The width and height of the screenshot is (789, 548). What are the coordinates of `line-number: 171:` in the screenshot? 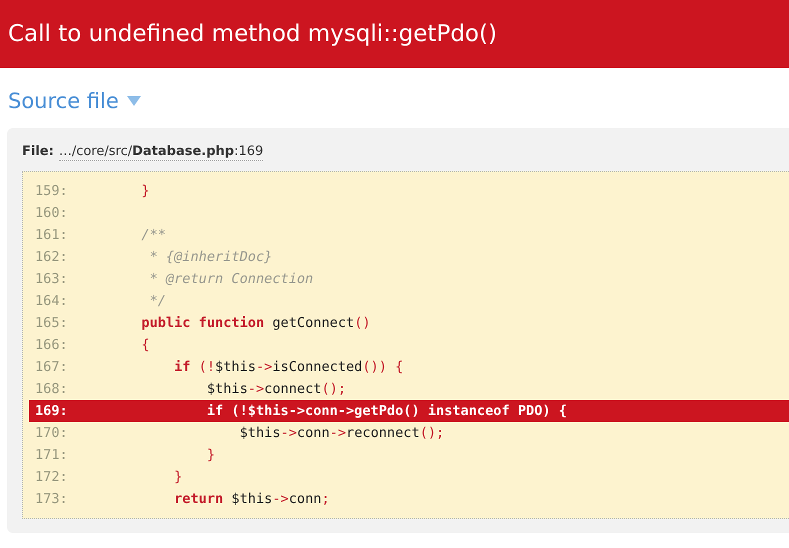 It's located at (51, 455).